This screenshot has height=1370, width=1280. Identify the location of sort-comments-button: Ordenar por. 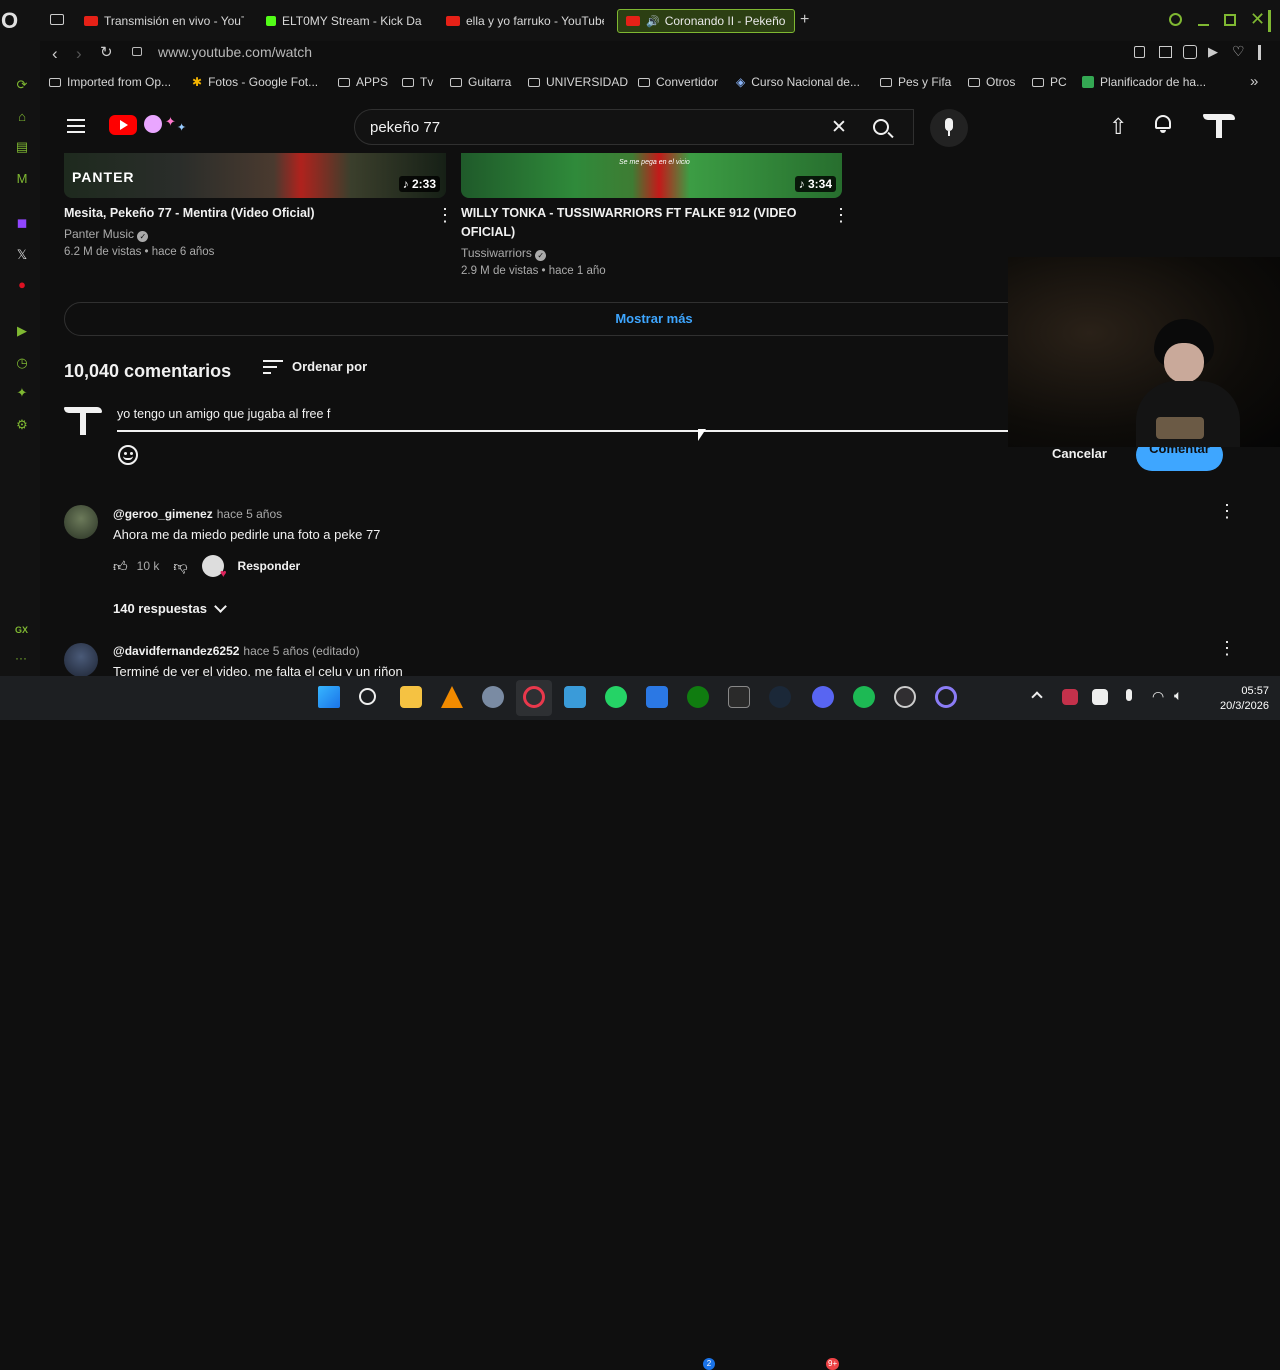
(315, 366).